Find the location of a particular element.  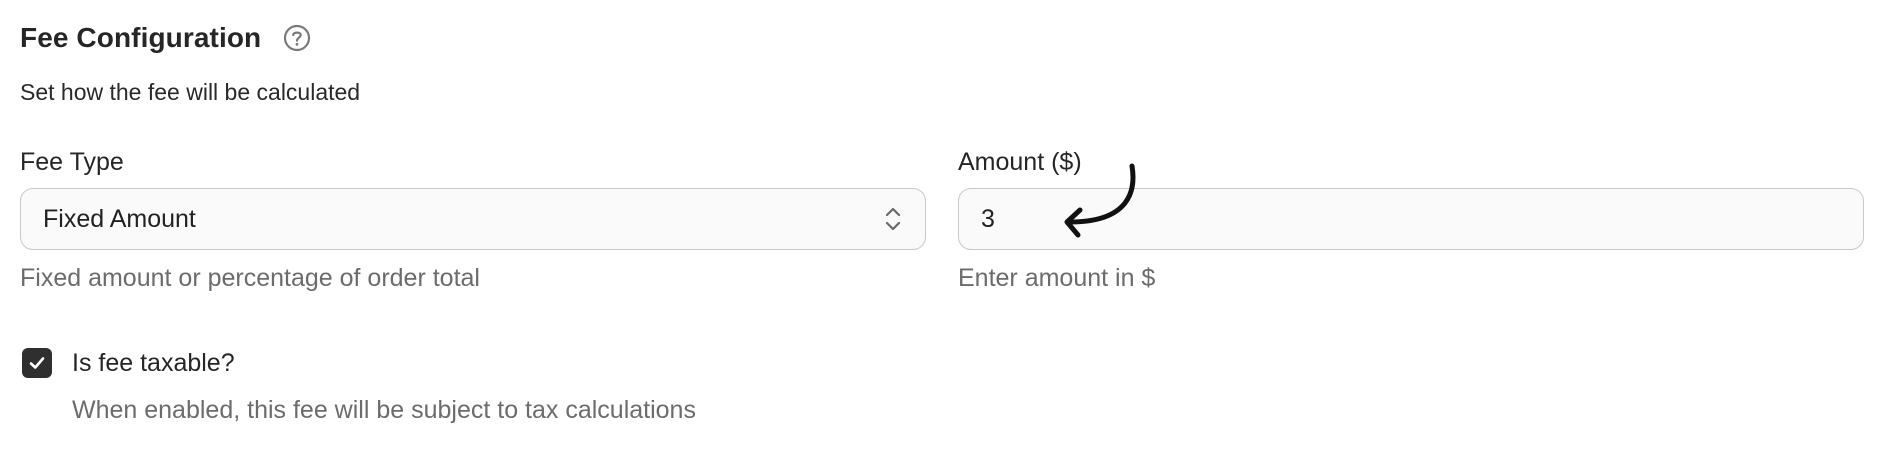

fee-type-selected-value: Fixed Amount is located at coordinates (119, 218).